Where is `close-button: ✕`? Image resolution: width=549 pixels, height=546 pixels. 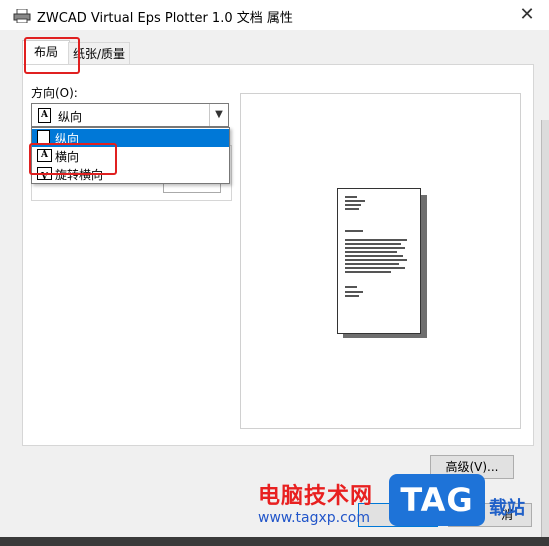 close-button: ✕ is located at coordinates (527, 15).